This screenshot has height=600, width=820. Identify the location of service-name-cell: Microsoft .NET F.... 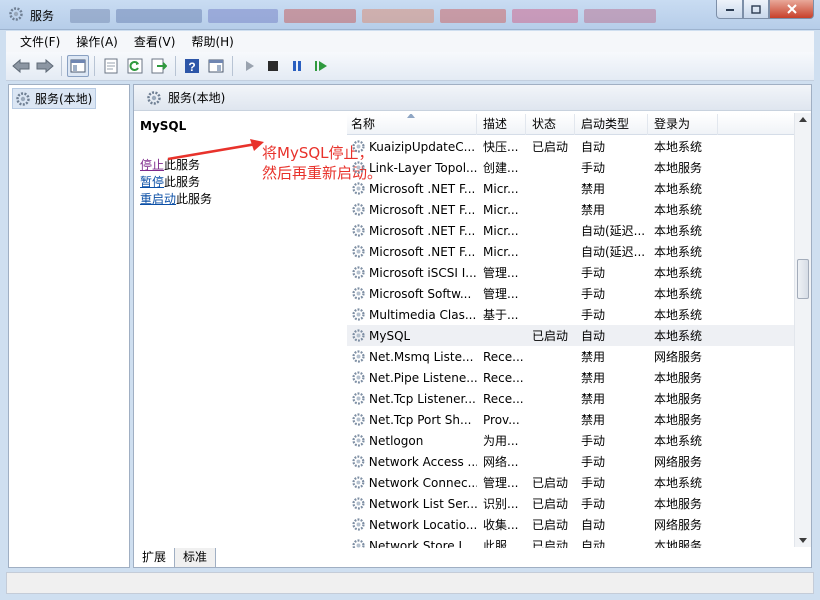
(412, 230).